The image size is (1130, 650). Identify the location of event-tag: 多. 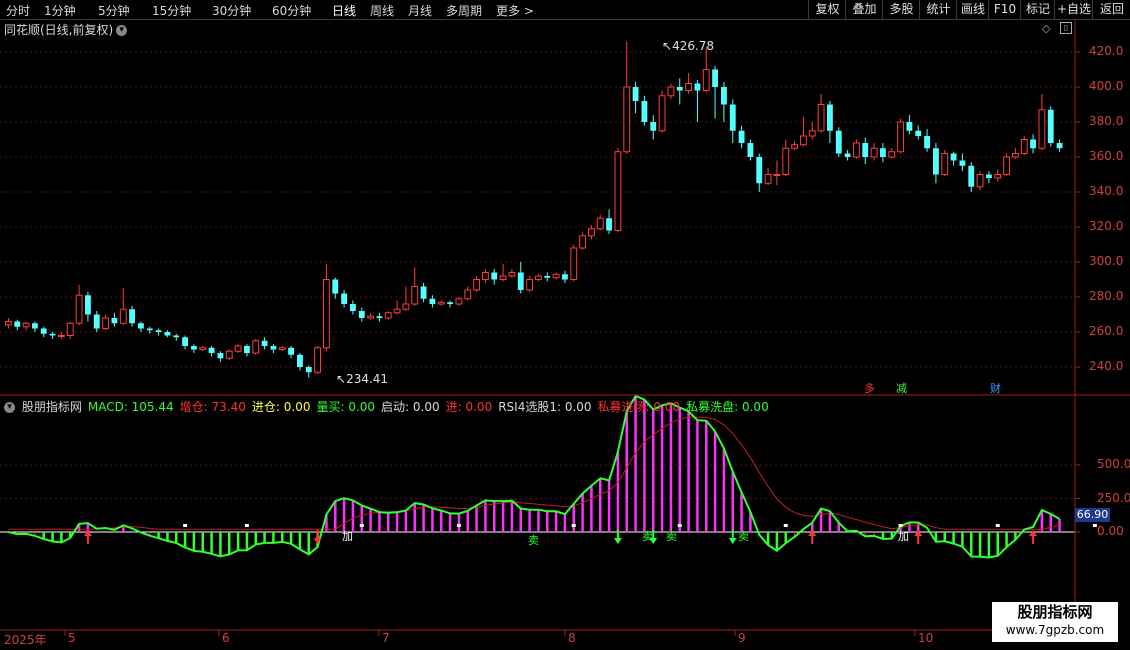
(869, 388).